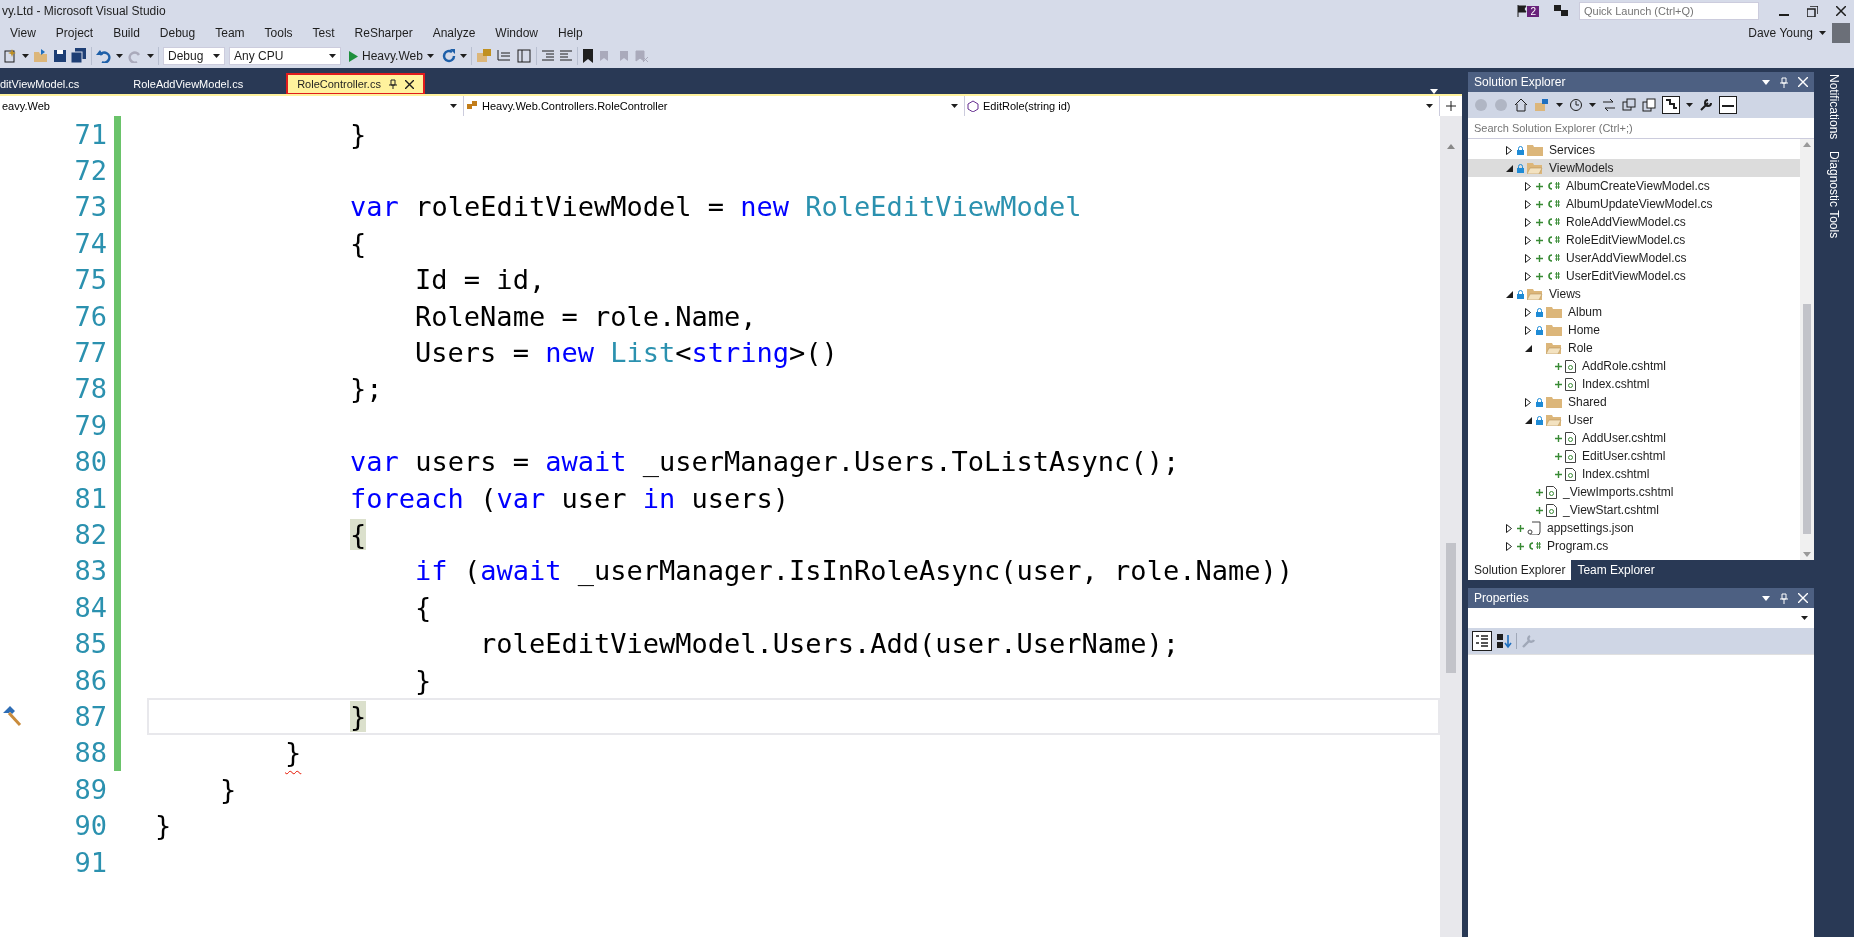  What do you see at coordinates (1834, 107) in the screenshot?
I see `side-tab: Notifications` at bounding box center [1834, 107].